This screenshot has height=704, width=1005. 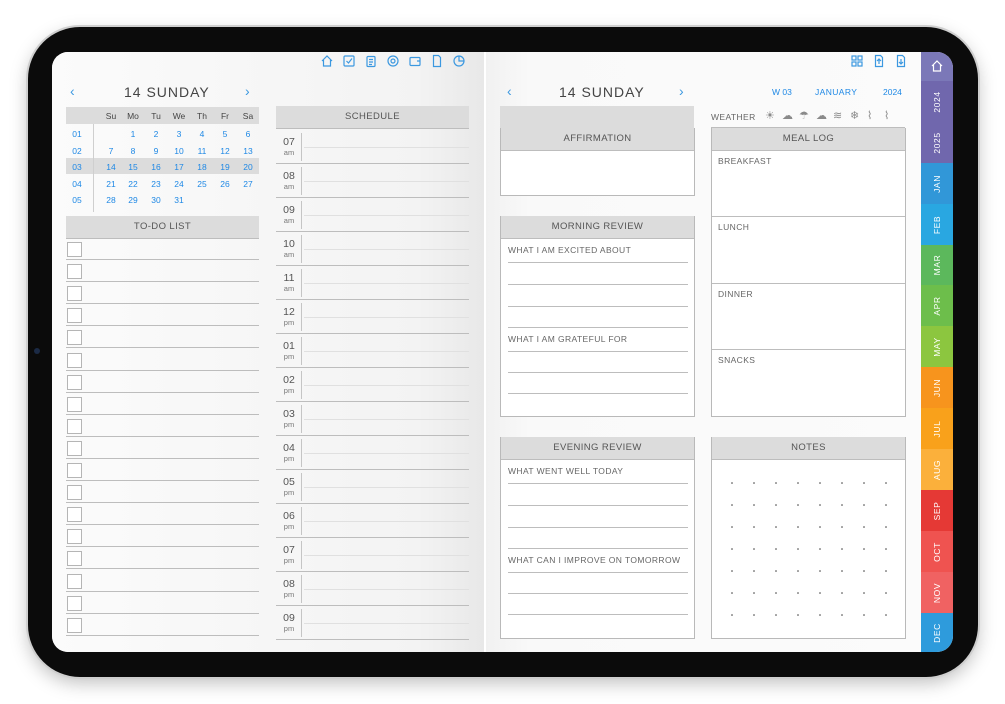 I want to click on calendar-day: 5, so click(x=225, y=134).